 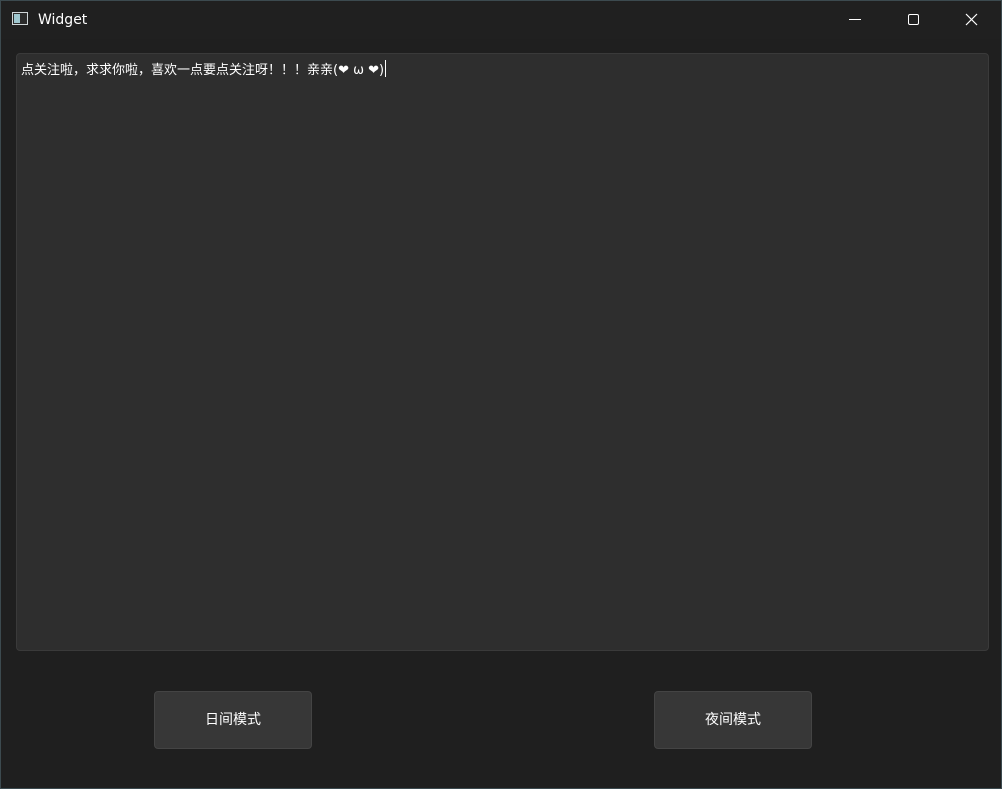 I want to click on minimize-icon, so click(x=855, y=19).